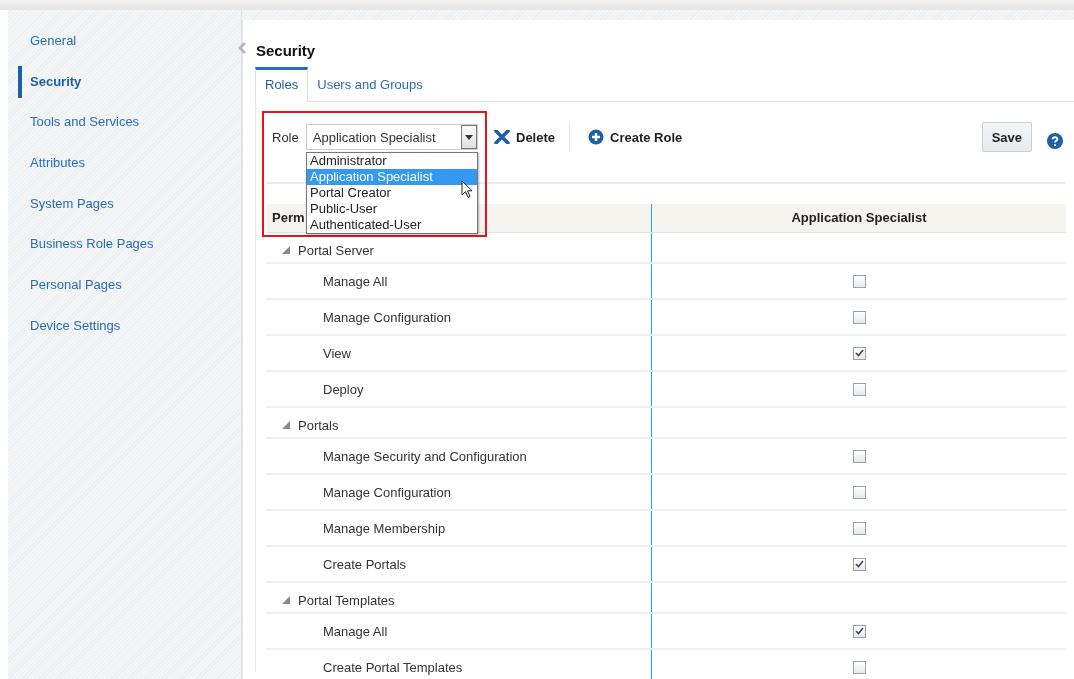 The height and width of the screenshot is (679, 1074). What do you see at coordinates (596, 137) in the screenshot?
I see `plus-circle-icon` at bounding box center [596, 137].